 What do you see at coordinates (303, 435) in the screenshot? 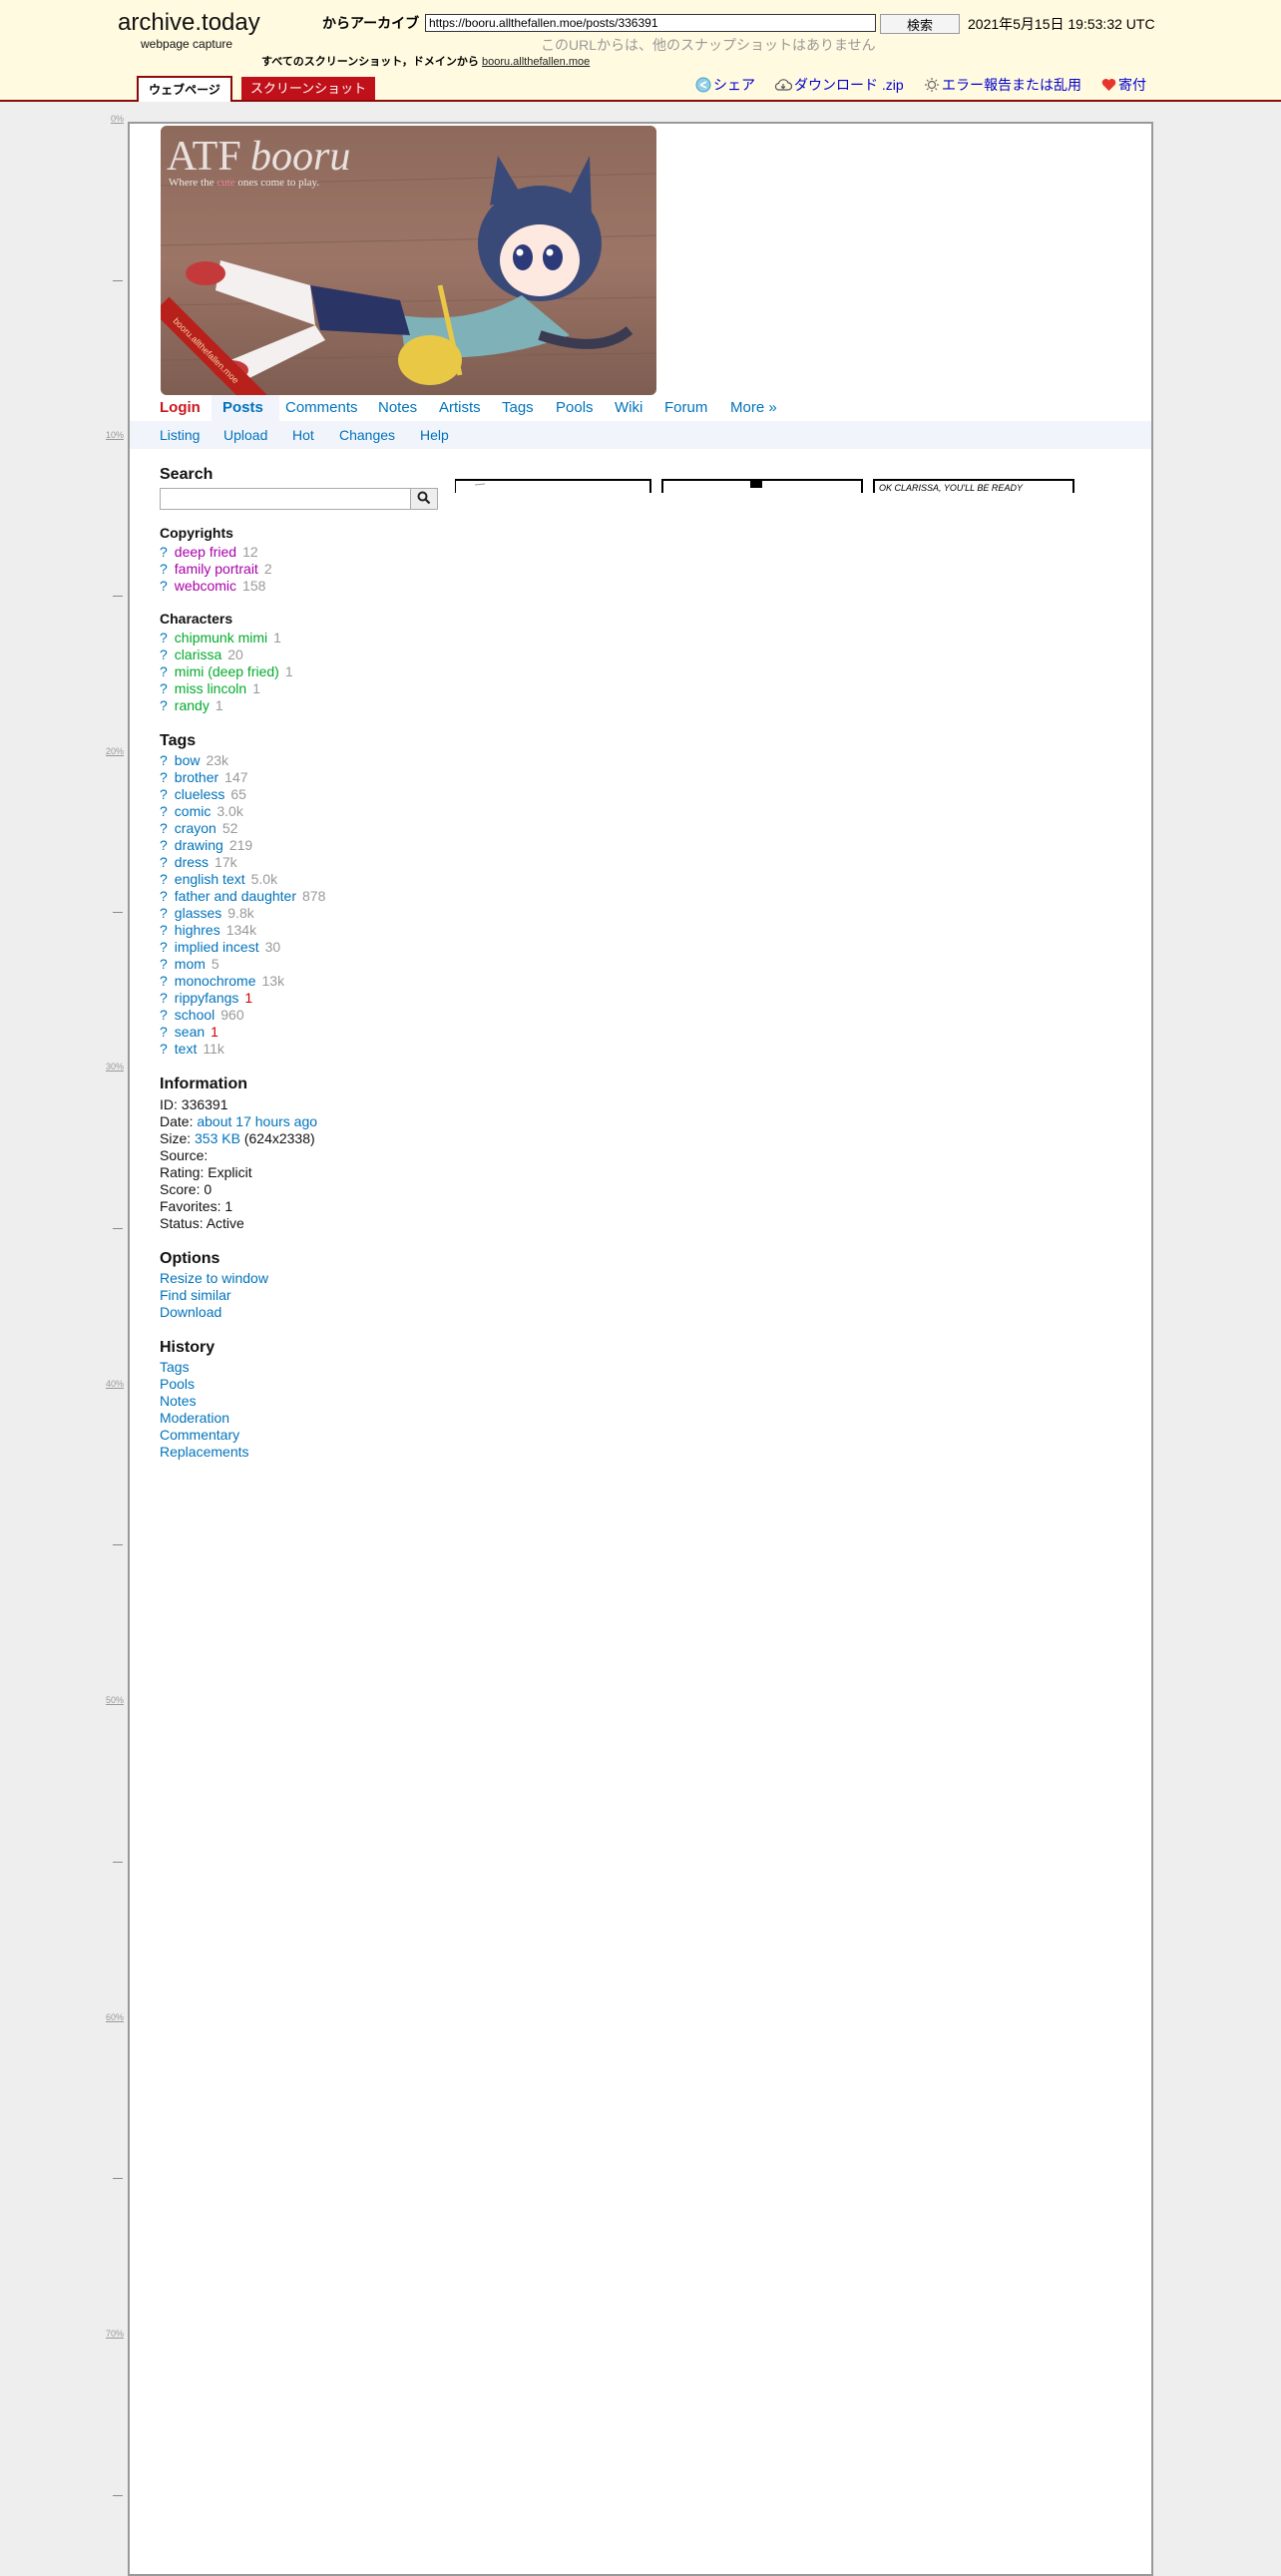
I see `subnav-hot: Hot` at bounding box center [303, 435].